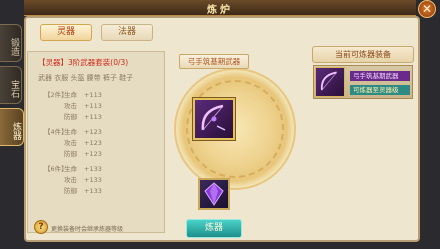 The height and width of the screenshot is (249, 440). Describe the element at coordinates (83, 191) in the screenshot. I see `stat-row: 防御 +133` at that location.